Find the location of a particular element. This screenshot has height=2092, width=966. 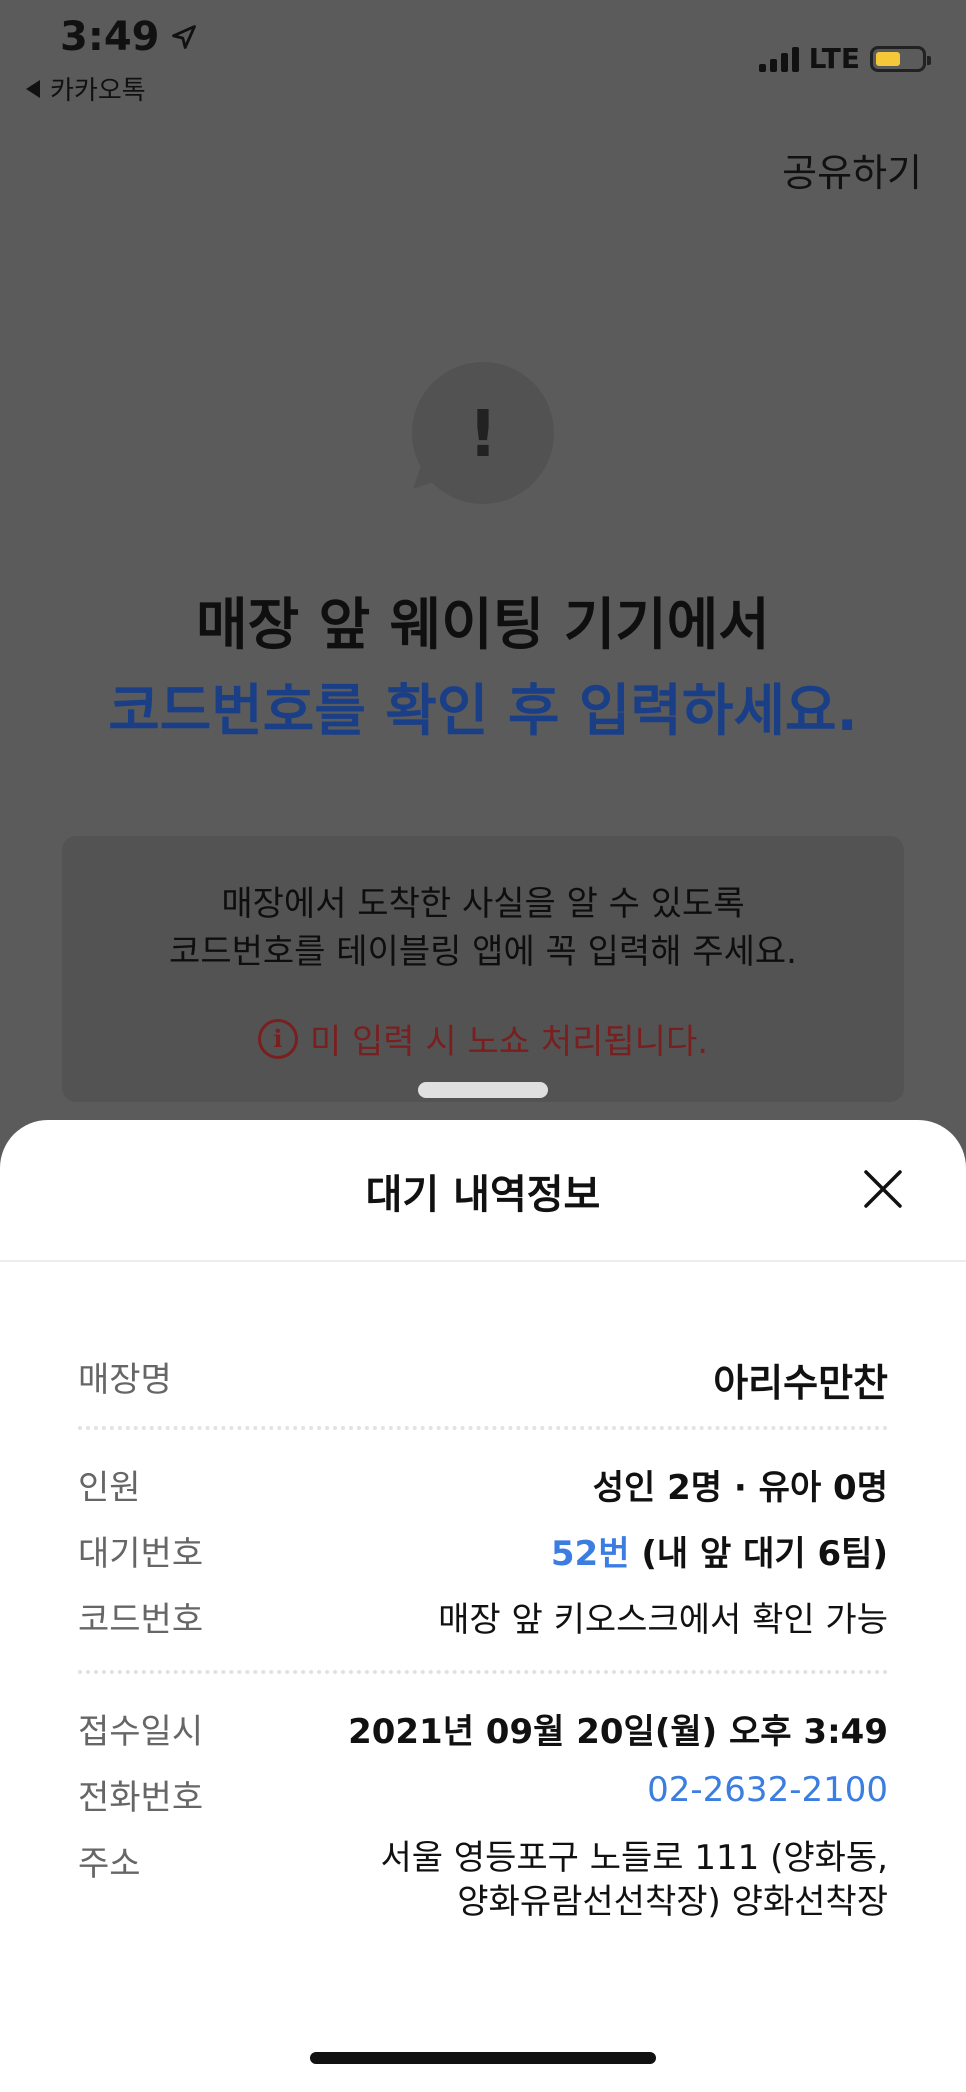

received-value: 2021년 09월 20일(월) 오후 3:49 is located at coordinates (618, 1732).